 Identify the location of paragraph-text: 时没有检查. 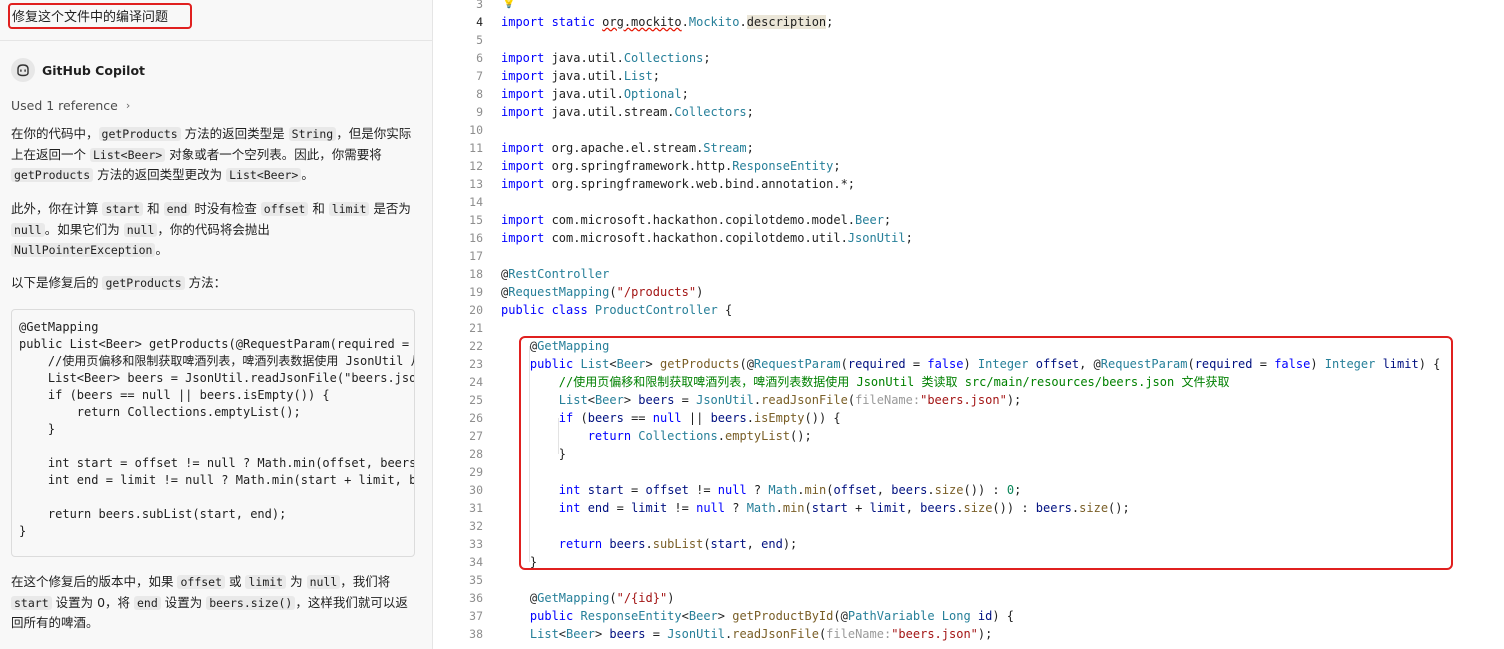
(225, 208).